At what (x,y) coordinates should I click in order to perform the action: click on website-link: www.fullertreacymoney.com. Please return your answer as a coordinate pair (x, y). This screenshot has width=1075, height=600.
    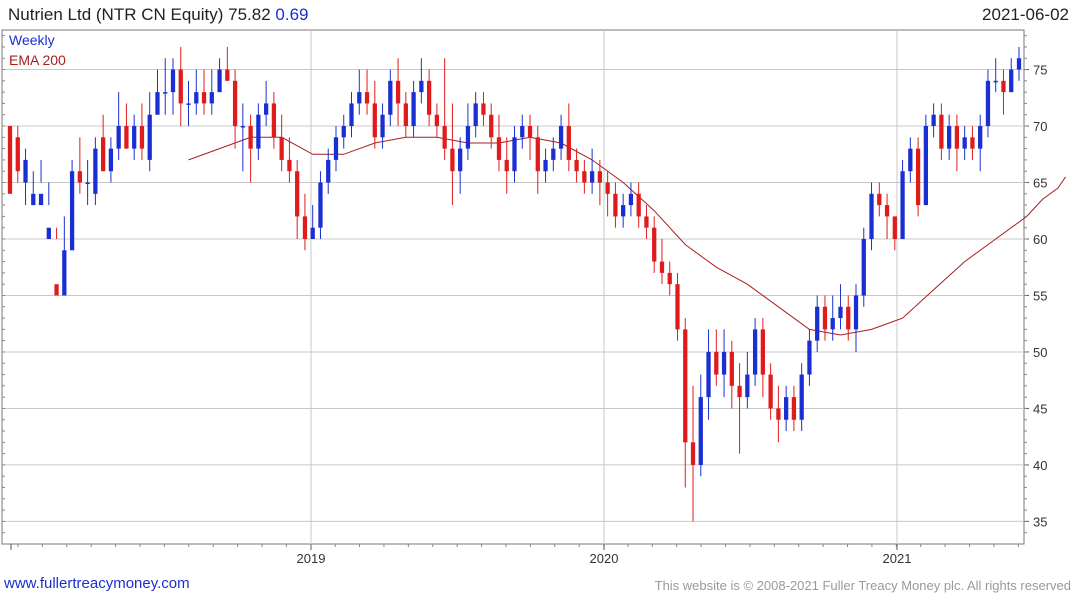
    Looking at the image, I should click on (97, 583).